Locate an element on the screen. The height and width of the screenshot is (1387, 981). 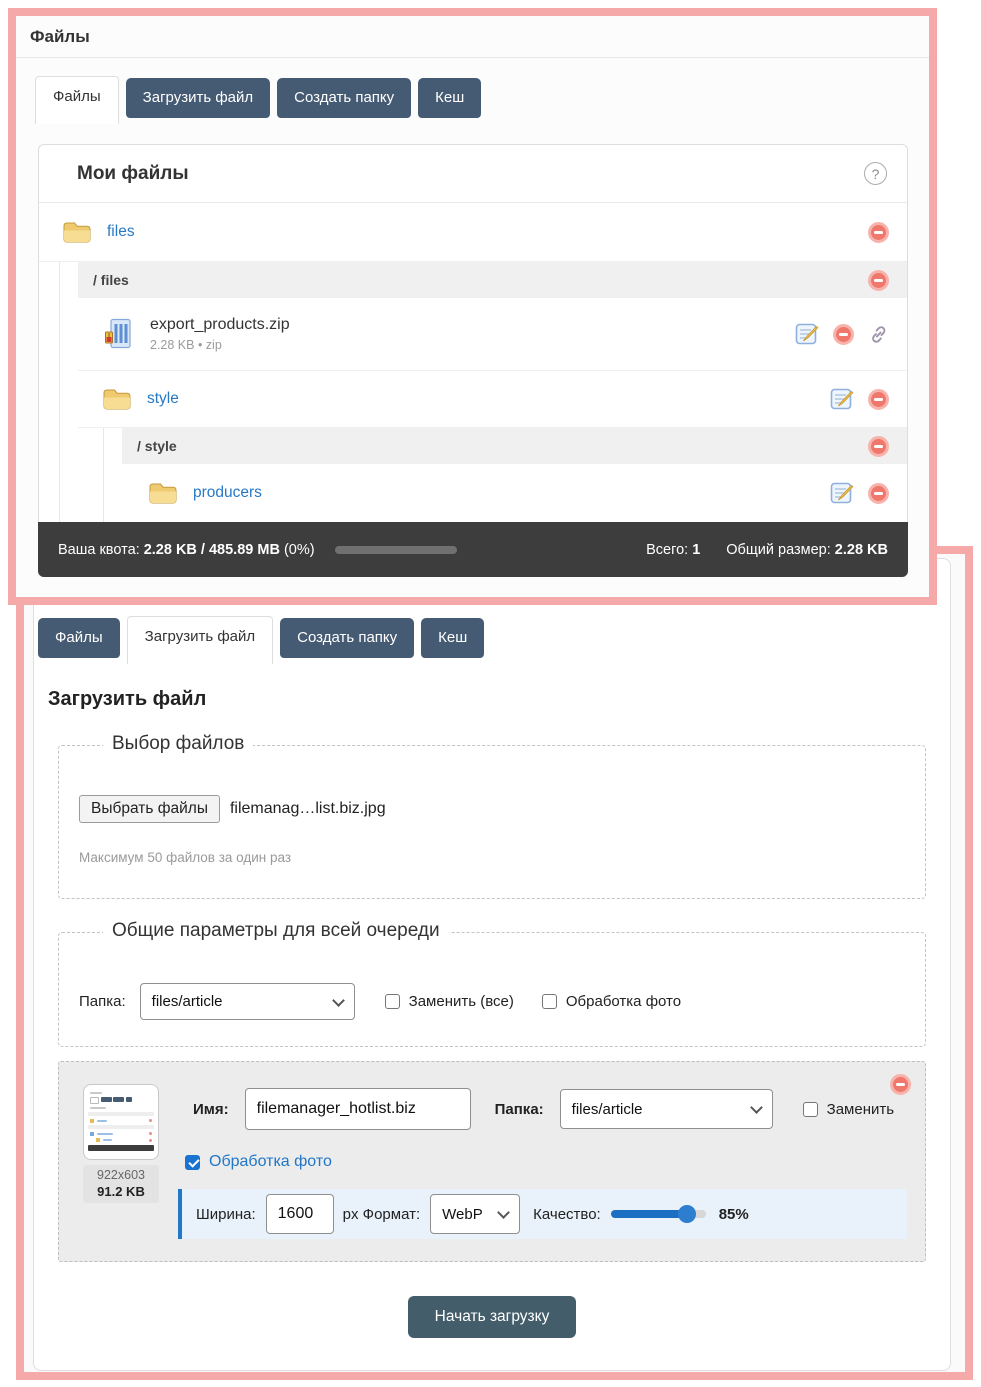
quota-value: 2.28 KB / 485.89 MB is located at coordinates (211, 549).